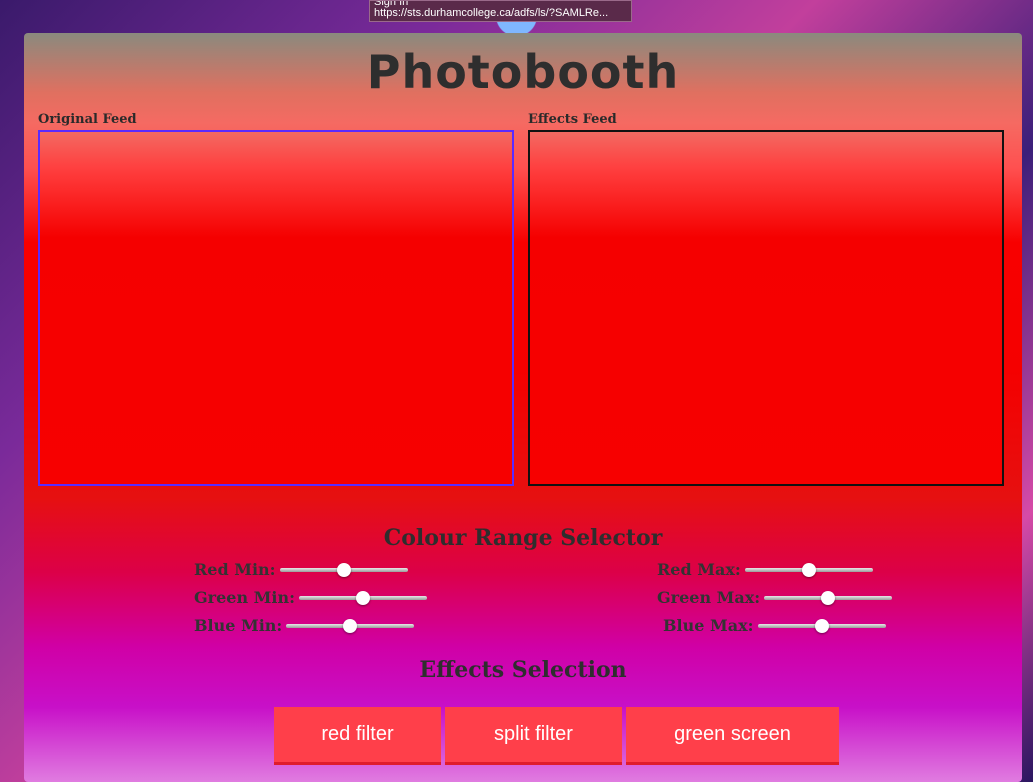 The image size is (1033, 782). I want to click on blue-min-row: Blue Min:, so click(304, 625).